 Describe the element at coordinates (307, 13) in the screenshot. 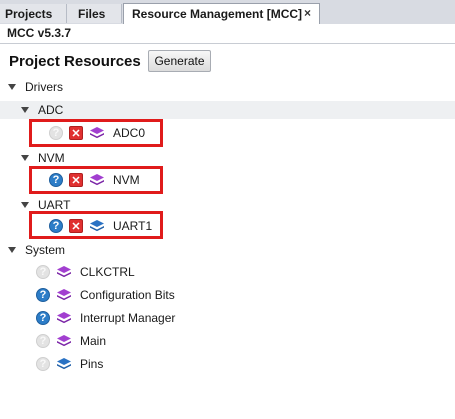

I see `tab-close-icon: ×` at that location.